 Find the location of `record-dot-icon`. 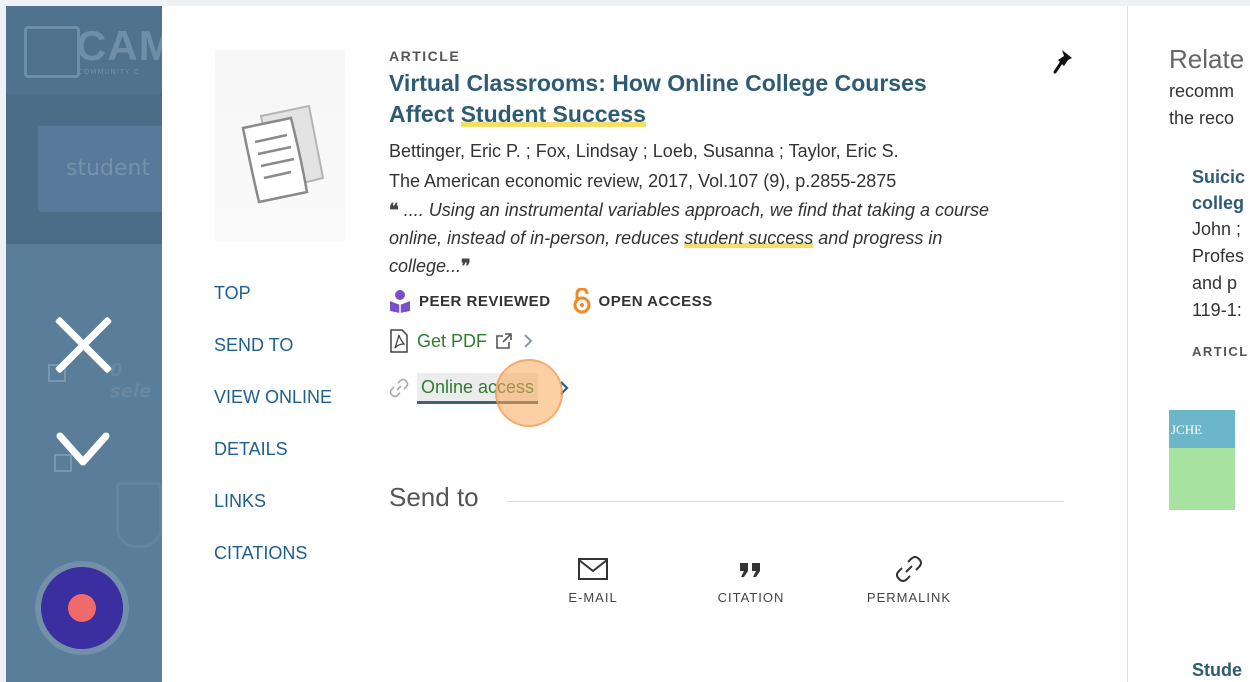

record-dot-icon is located at coordinates (82, 608).